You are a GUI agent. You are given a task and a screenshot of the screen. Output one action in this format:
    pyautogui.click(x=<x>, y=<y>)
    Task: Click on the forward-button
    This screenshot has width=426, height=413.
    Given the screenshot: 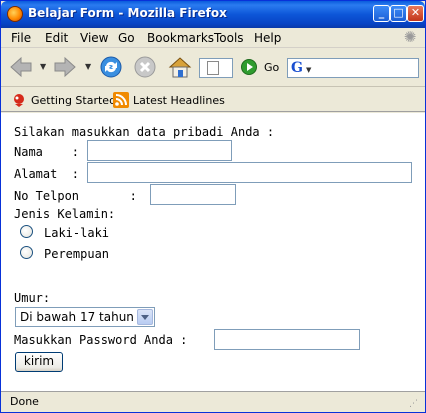 What is the action you would take?
    pyautogui.click(x=65, y=67)
    